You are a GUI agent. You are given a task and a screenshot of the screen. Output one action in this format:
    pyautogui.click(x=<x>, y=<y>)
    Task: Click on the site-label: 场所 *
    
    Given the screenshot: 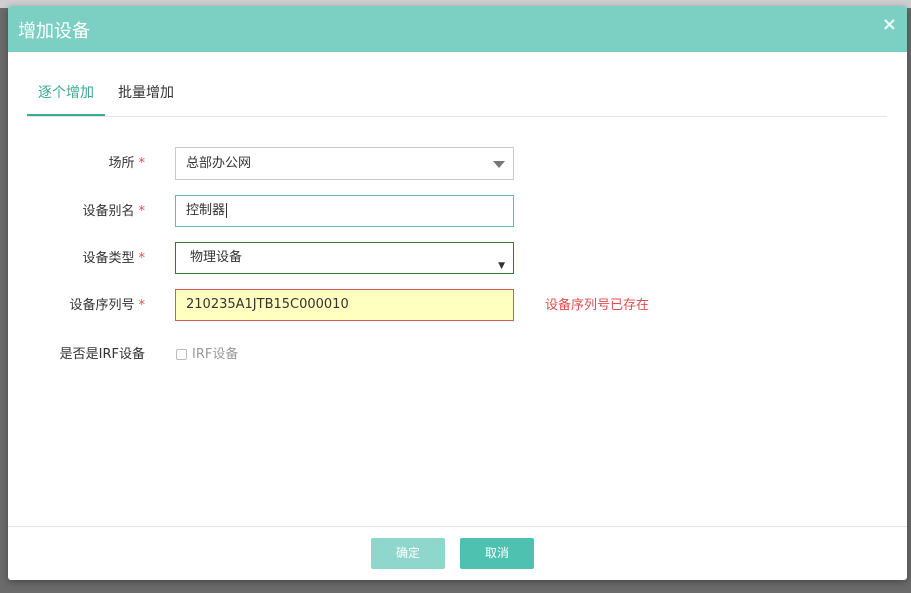 What is the action you would take?
    pyautogui.click(x=126, y=164)
    